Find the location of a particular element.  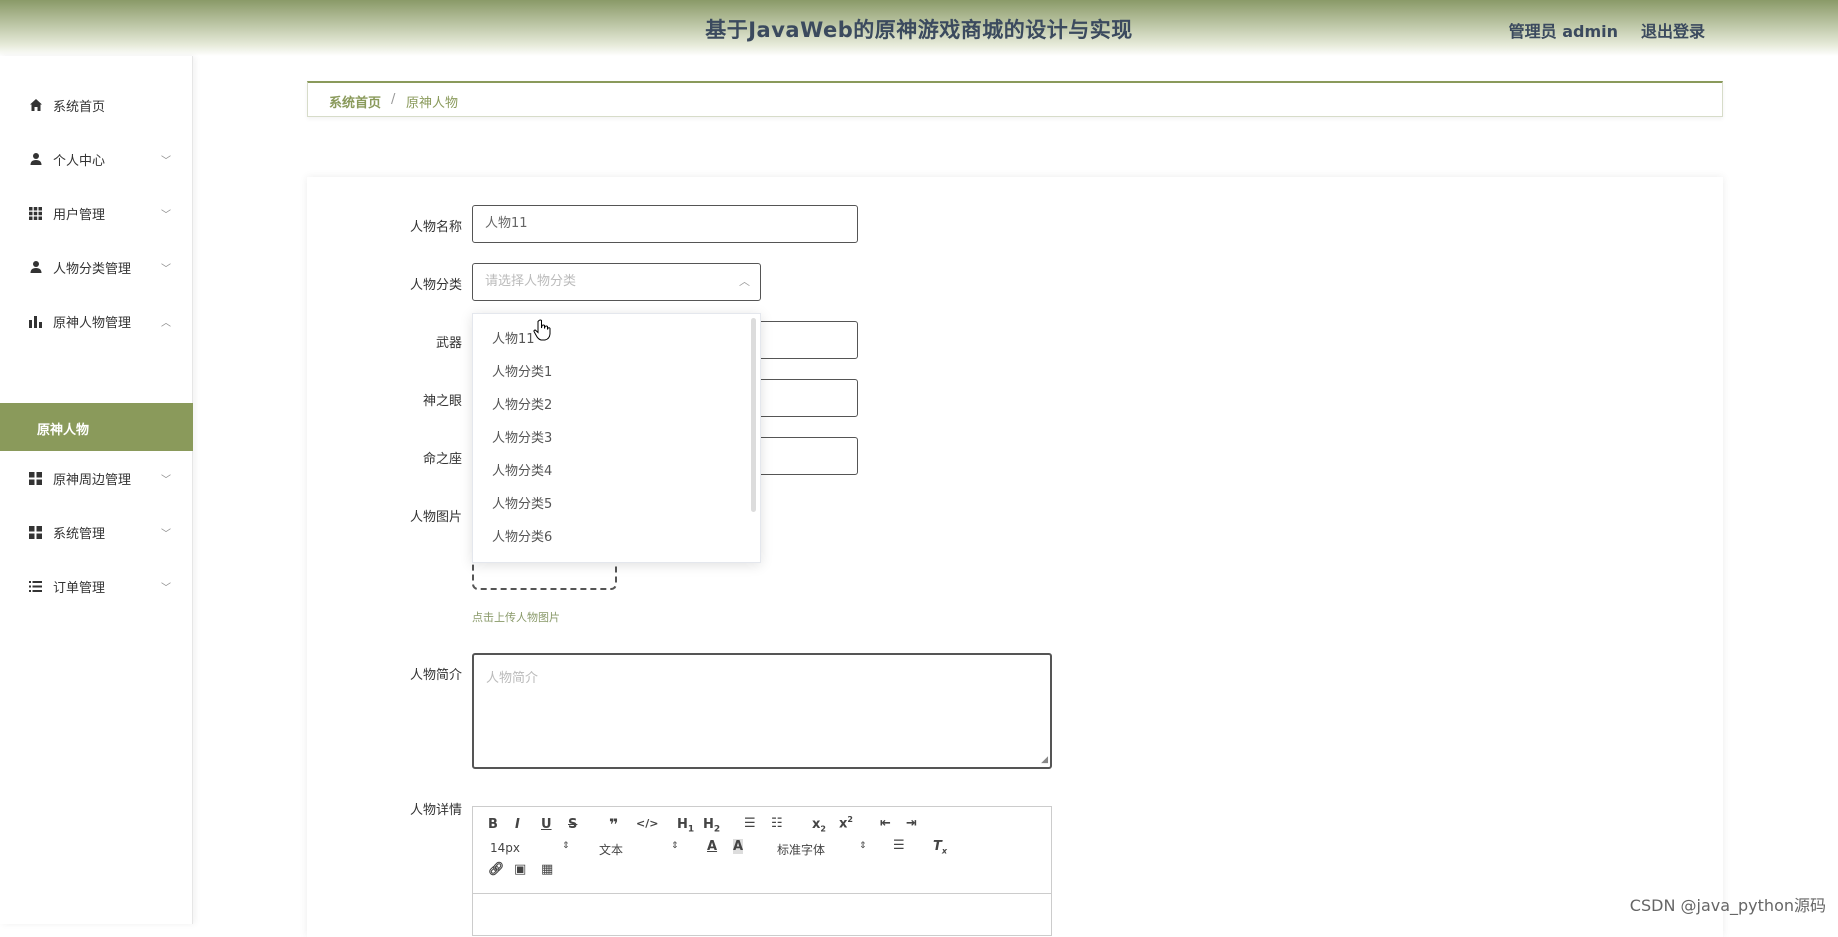

list-icon is located at coordinates (35, 586).